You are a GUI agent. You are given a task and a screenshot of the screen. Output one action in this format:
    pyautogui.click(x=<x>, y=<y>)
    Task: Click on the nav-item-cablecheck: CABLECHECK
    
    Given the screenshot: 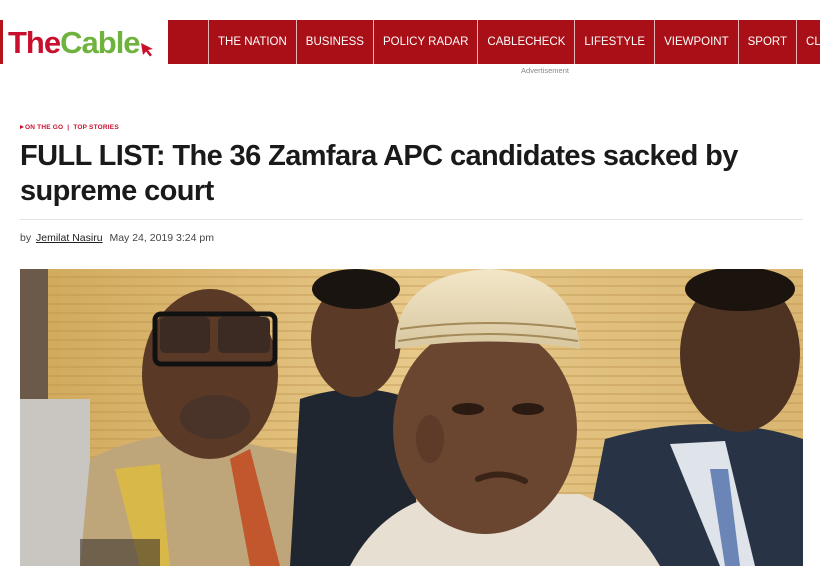 What is the action you would take?
    pyautogui.click(x=525, y=42)
    